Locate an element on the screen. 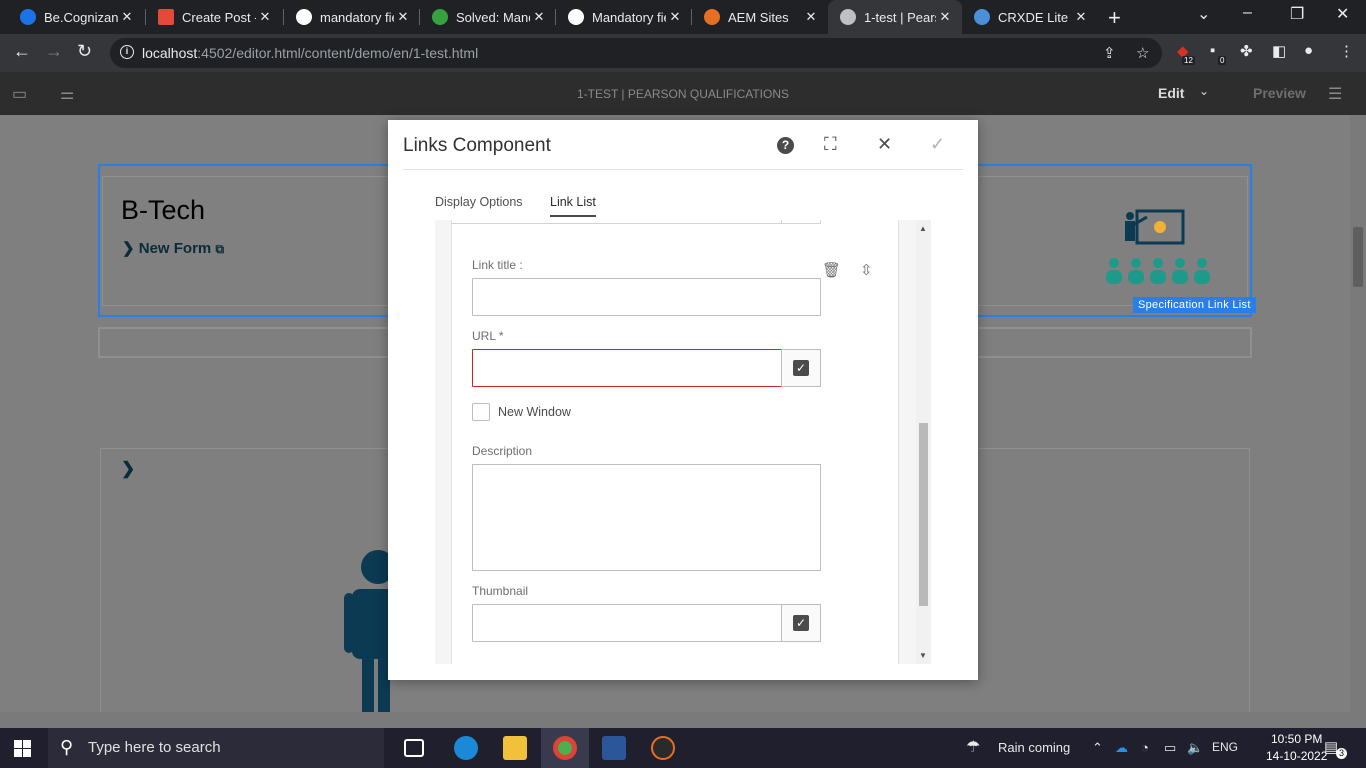 This screenshot has height=768, width=1366. fullscreen-icon: ⛶ is located at coordinates (830, 144).